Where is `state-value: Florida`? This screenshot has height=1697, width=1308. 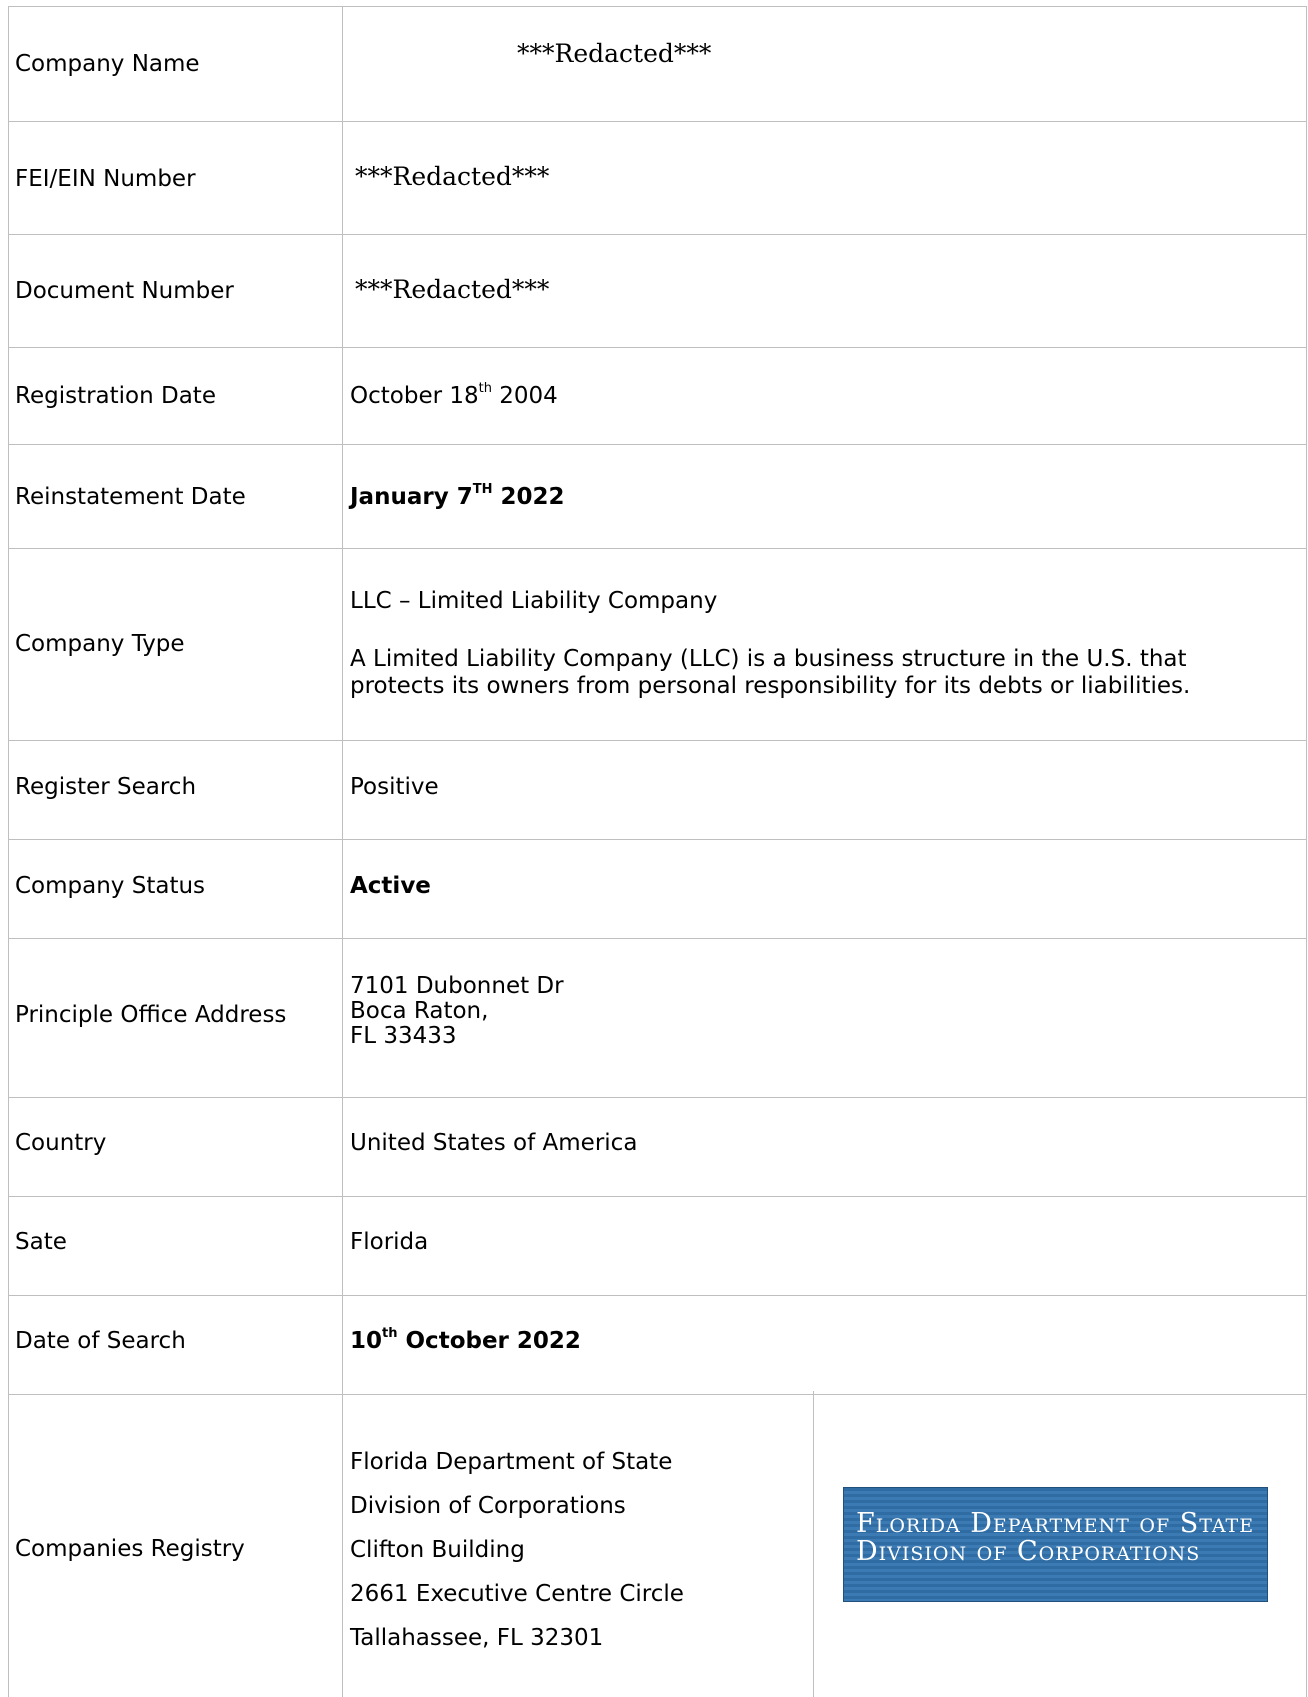 state-value: Florida is located at coordinates (389, 1242).